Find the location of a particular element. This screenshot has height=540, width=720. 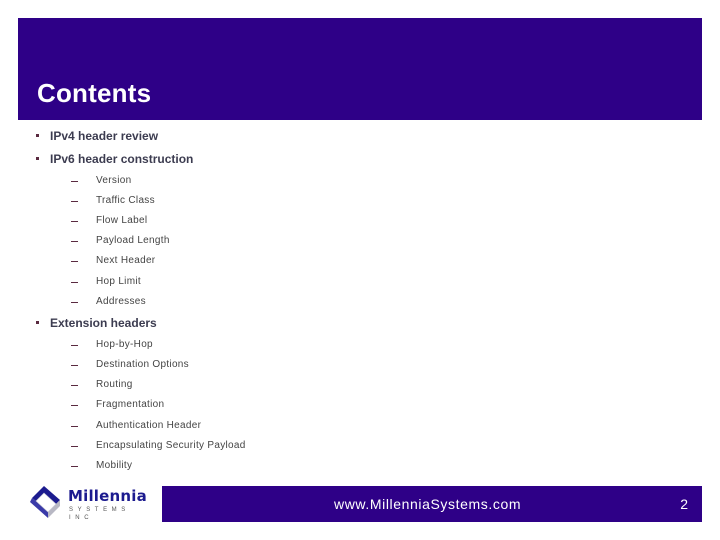

outline-subitem: Payload Length is located at coordinates (120, 241).